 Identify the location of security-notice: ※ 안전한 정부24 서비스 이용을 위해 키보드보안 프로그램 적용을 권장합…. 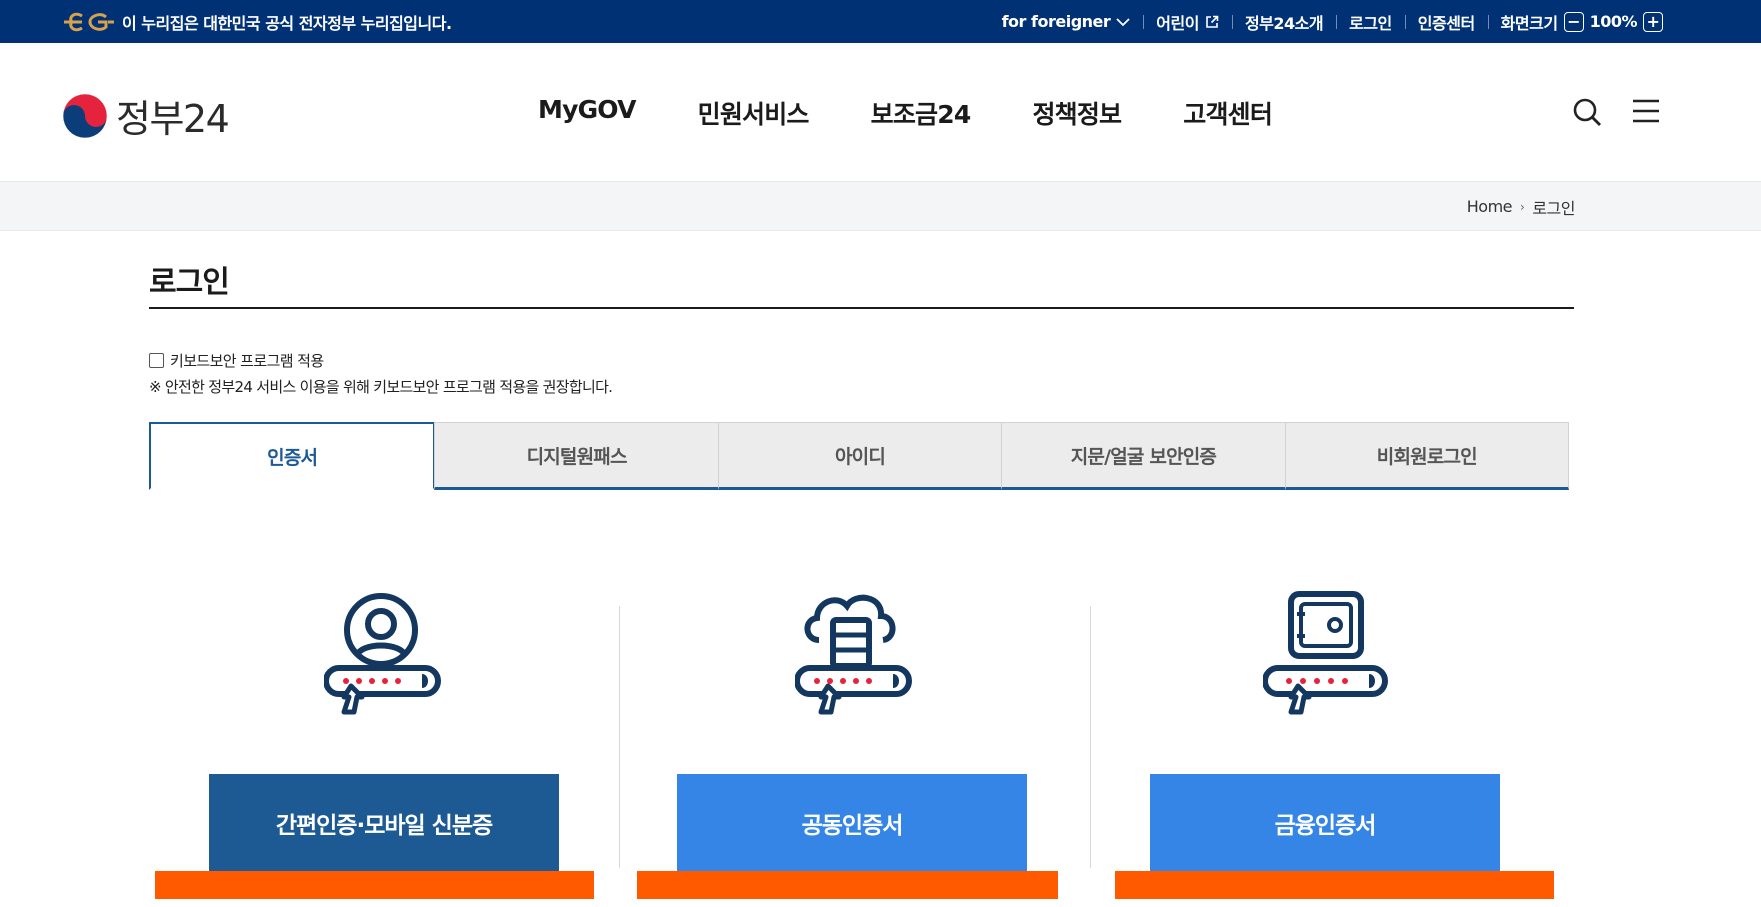
(381, 387).